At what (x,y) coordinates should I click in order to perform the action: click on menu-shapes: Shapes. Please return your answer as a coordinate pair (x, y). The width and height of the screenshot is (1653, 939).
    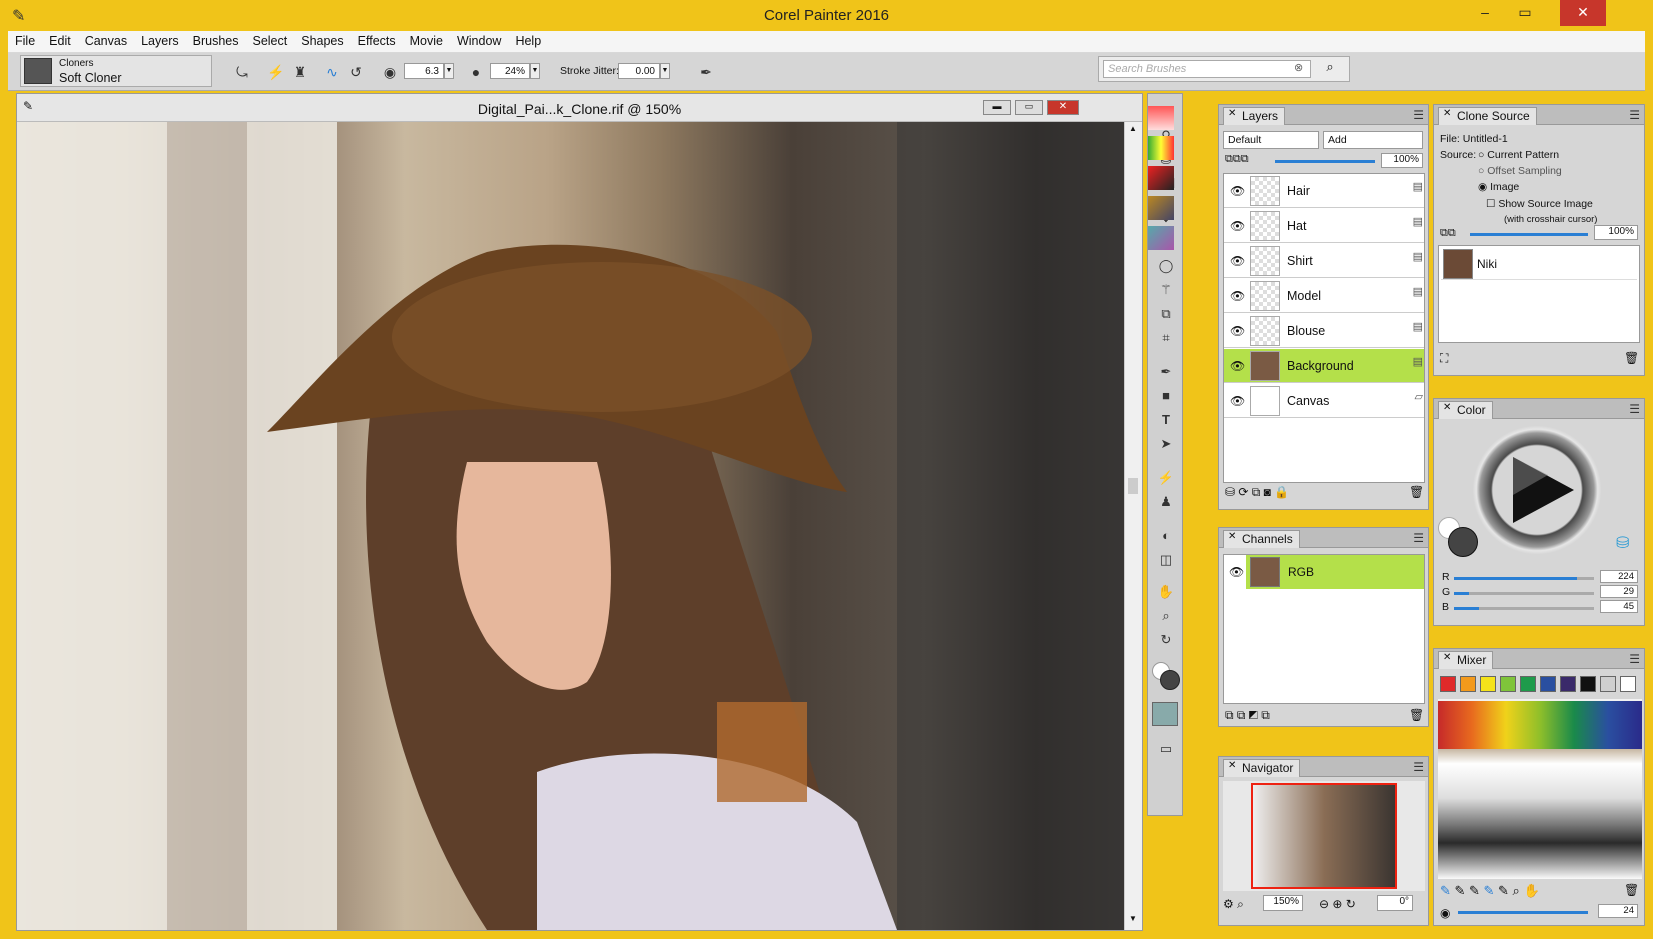
    Looking at the image, I should click on (322, 39).